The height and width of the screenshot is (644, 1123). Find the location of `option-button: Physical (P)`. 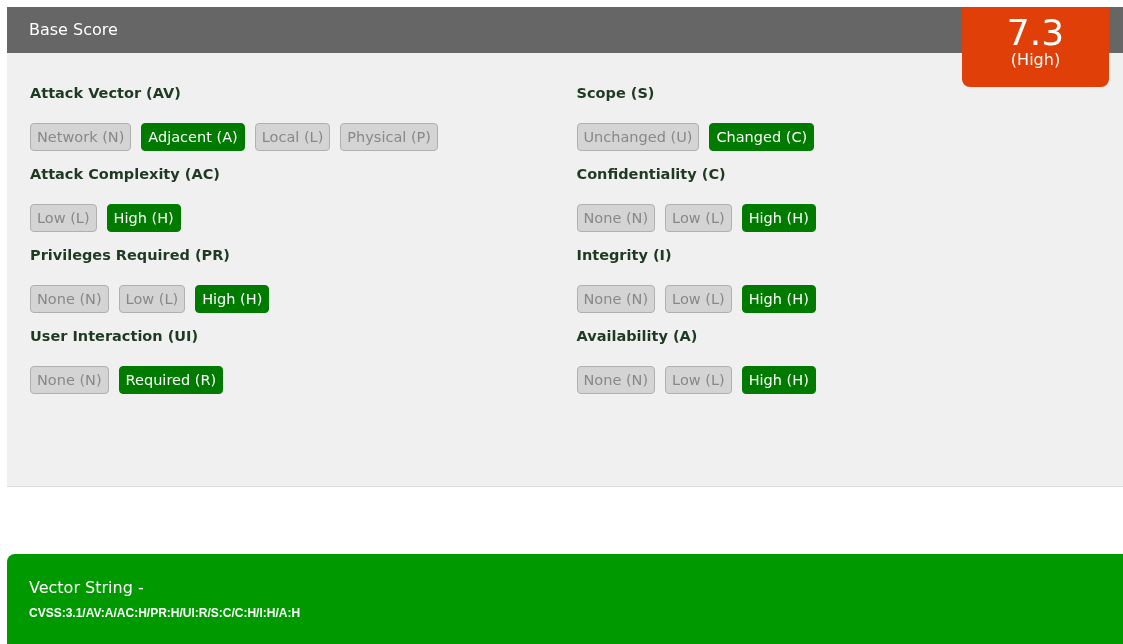

option-button: Physical (P) is located at coordinates (389, 137).